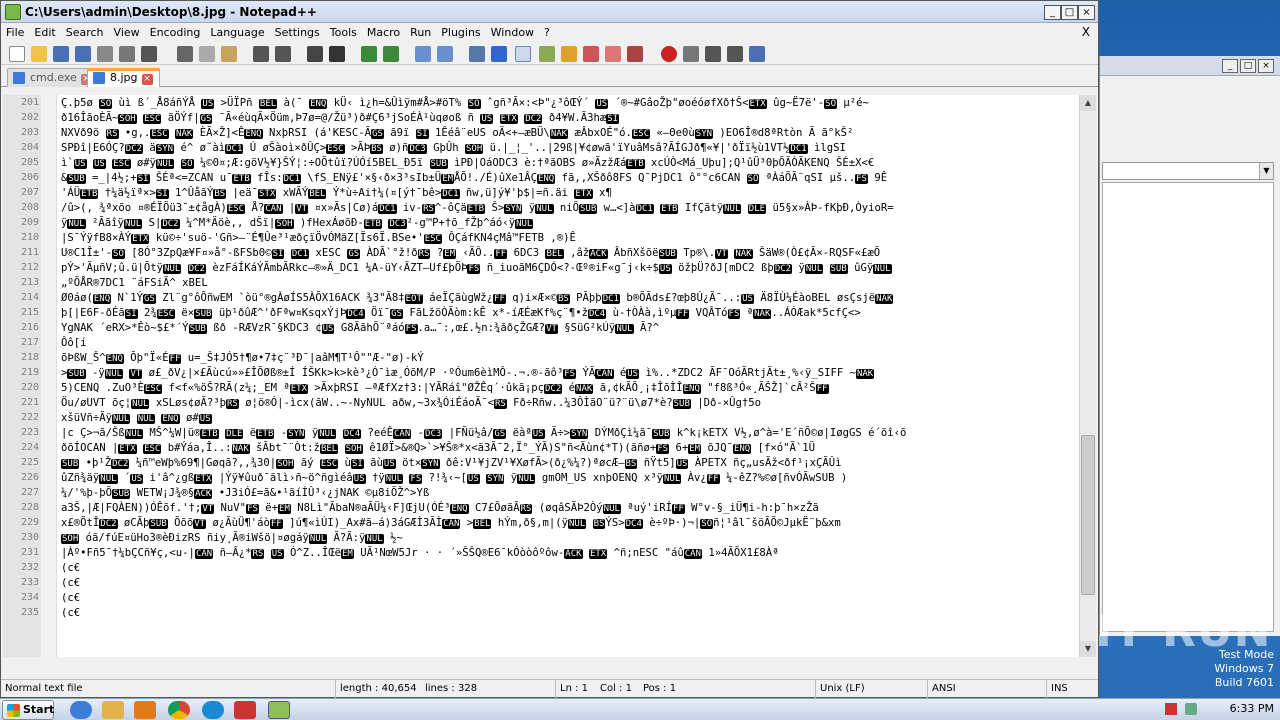  Describe the element at coordinates (229, 54) in the screenshot. I see `paste-icon` at that location.